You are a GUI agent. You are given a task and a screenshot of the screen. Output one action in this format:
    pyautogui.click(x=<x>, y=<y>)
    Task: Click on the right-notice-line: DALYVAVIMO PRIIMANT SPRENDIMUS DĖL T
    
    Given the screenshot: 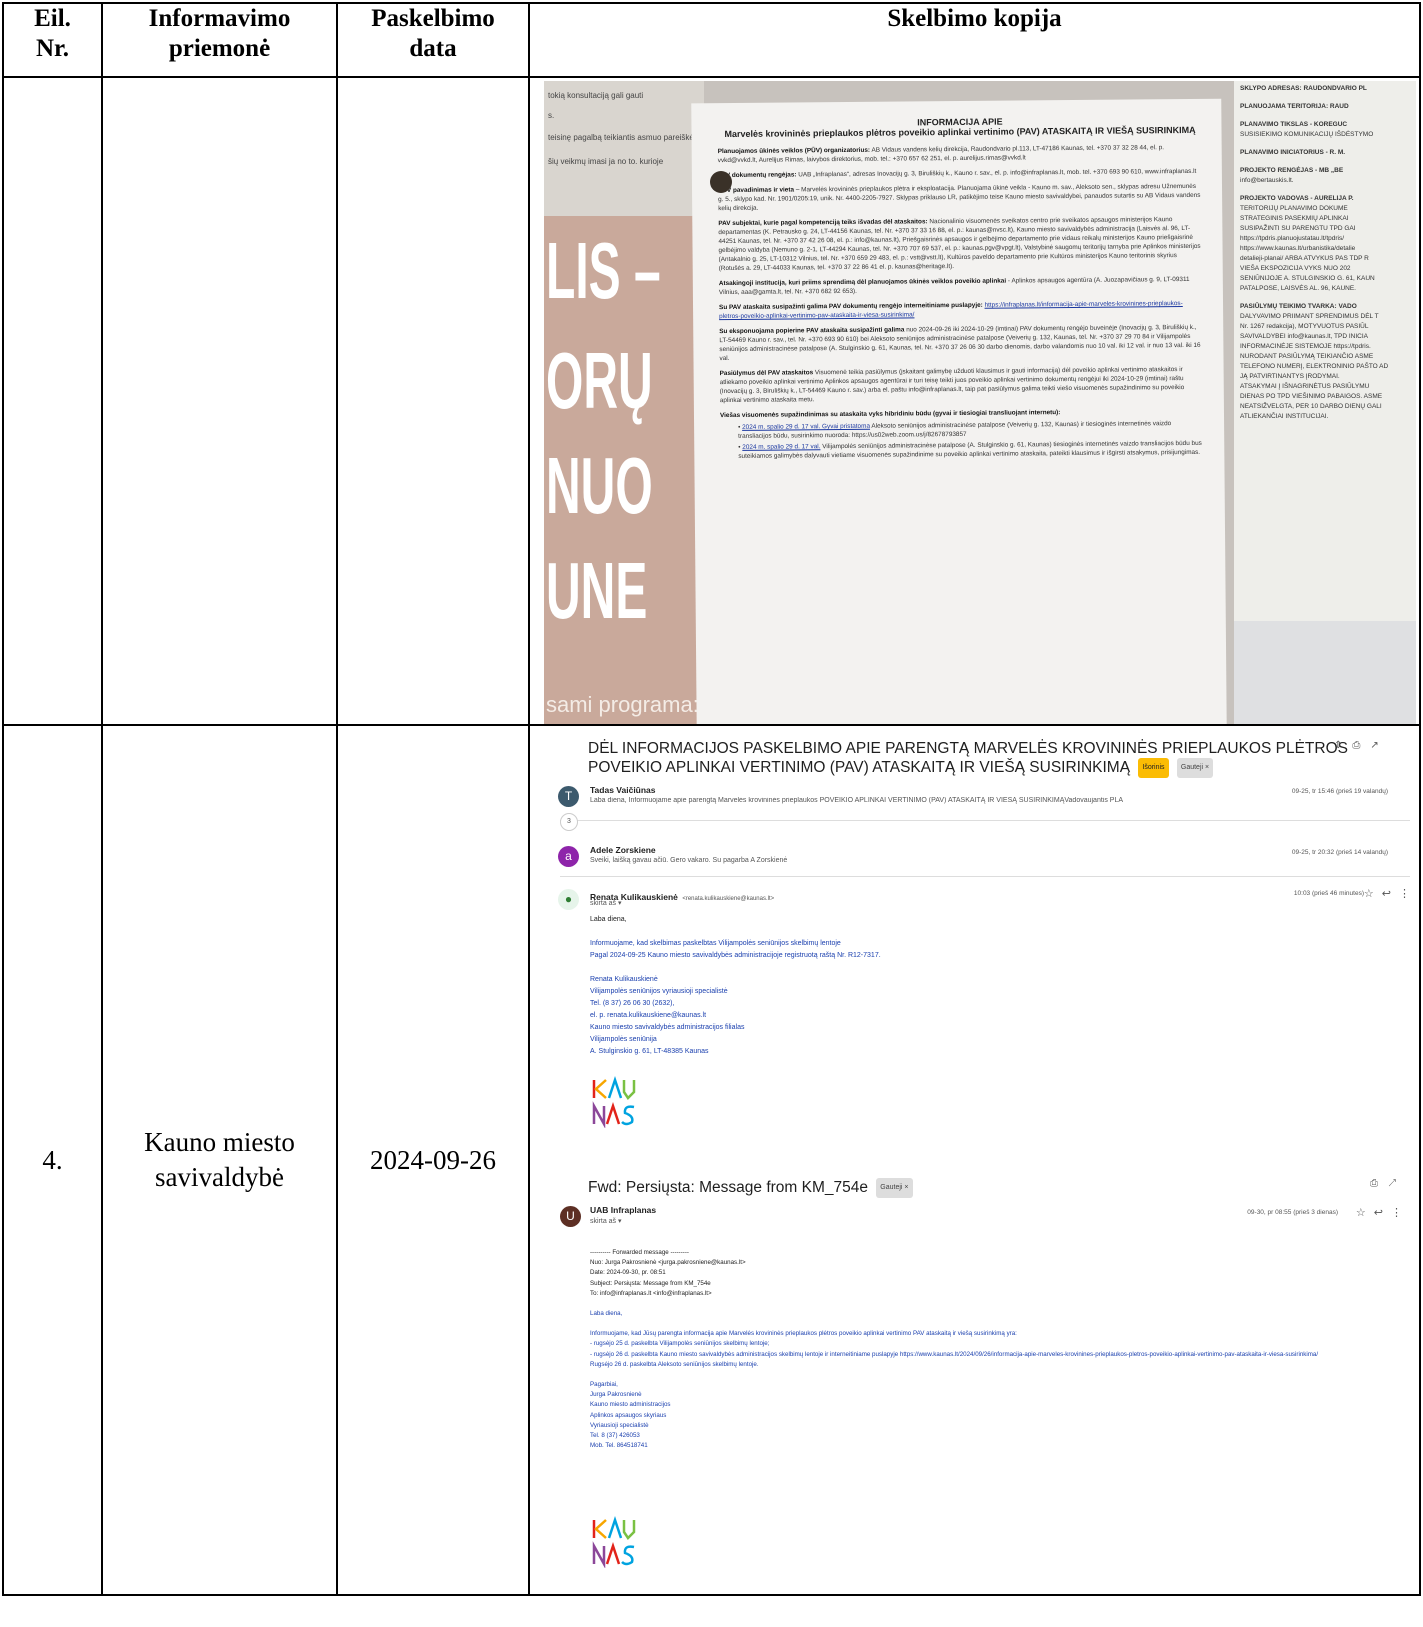 What is the action you would take?
    pyautogui.click(x=1309, y=316)
    